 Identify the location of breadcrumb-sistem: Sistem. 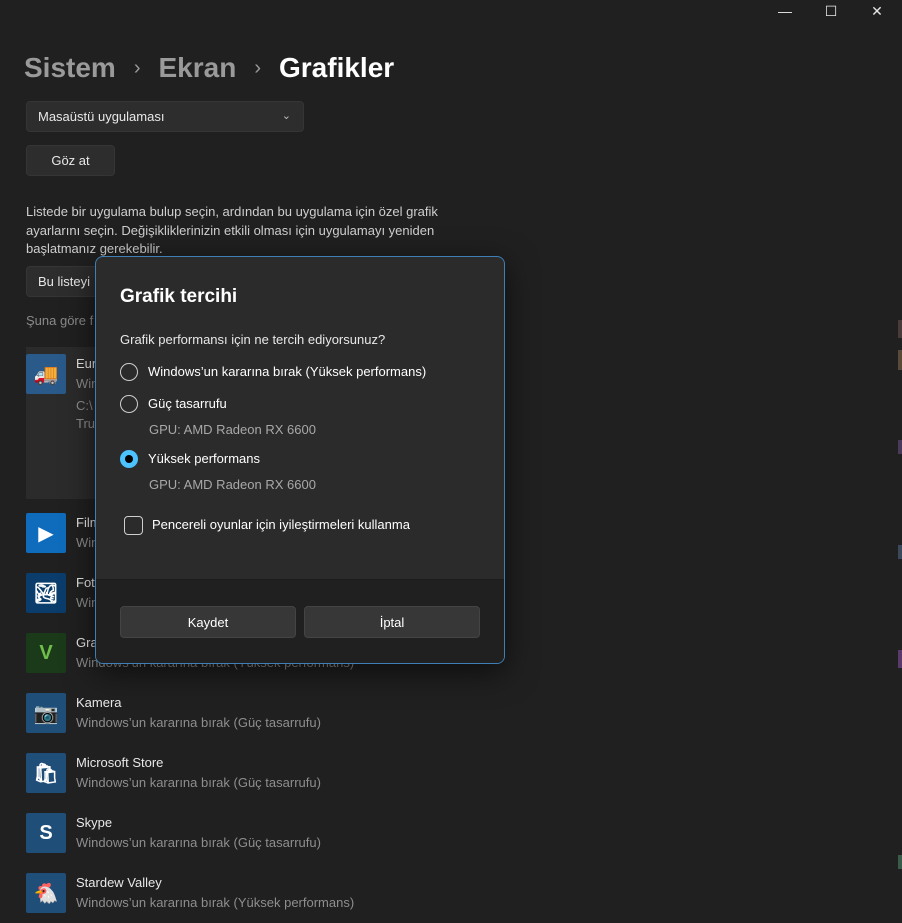
(70, 68).